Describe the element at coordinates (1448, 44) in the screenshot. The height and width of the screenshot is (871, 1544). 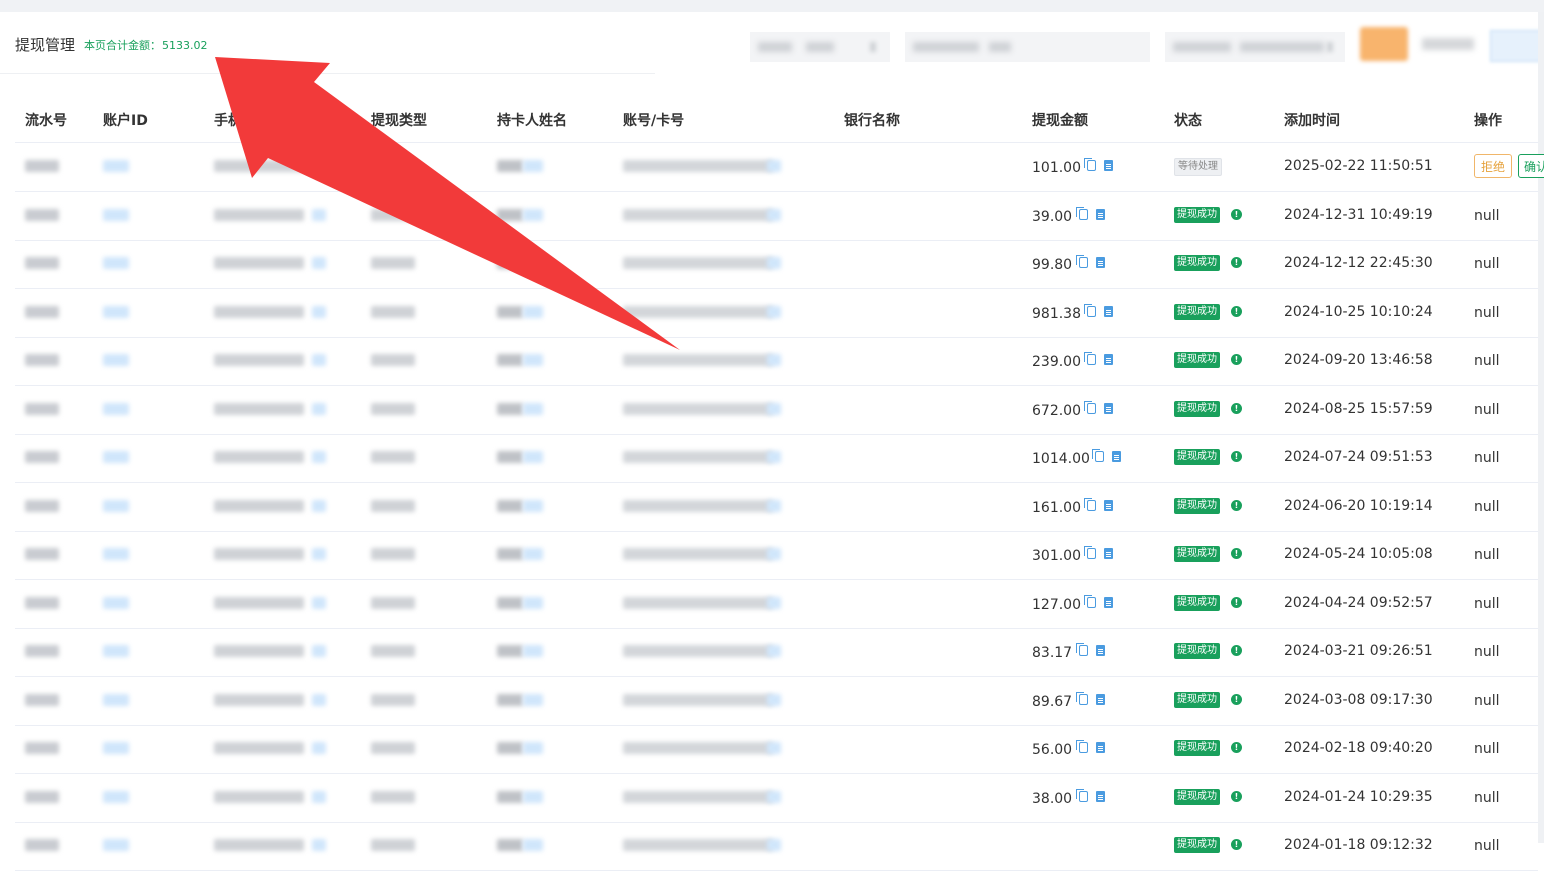
I see `reset-button` at that location.